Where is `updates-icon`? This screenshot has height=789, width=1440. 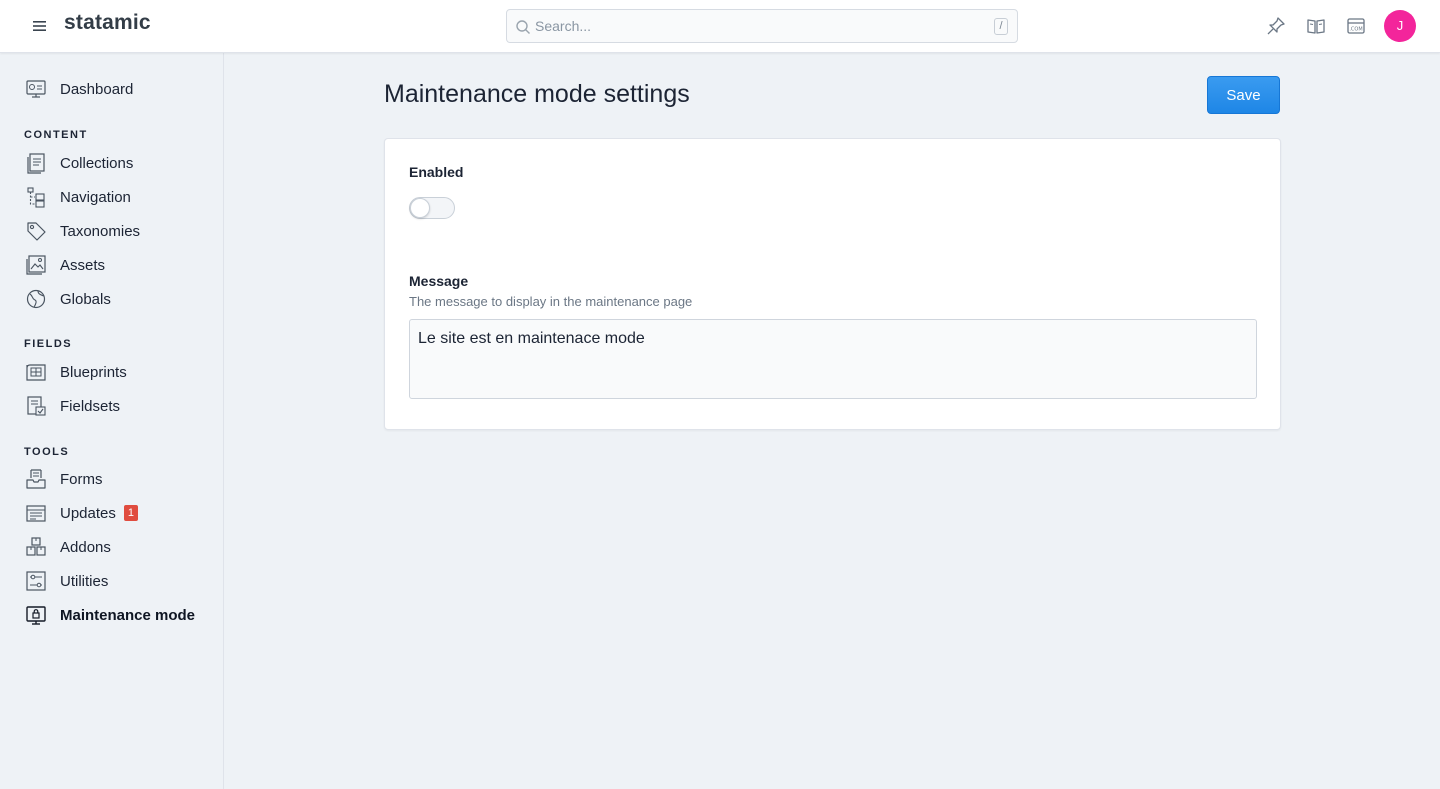
updates-icon is located at coordinates (36, 513).